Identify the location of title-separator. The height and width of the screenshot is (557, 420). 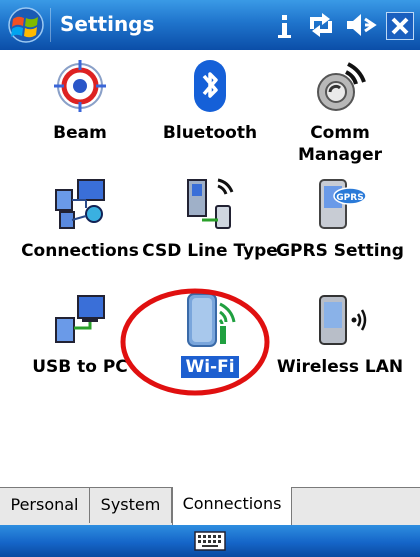
(50, 25).